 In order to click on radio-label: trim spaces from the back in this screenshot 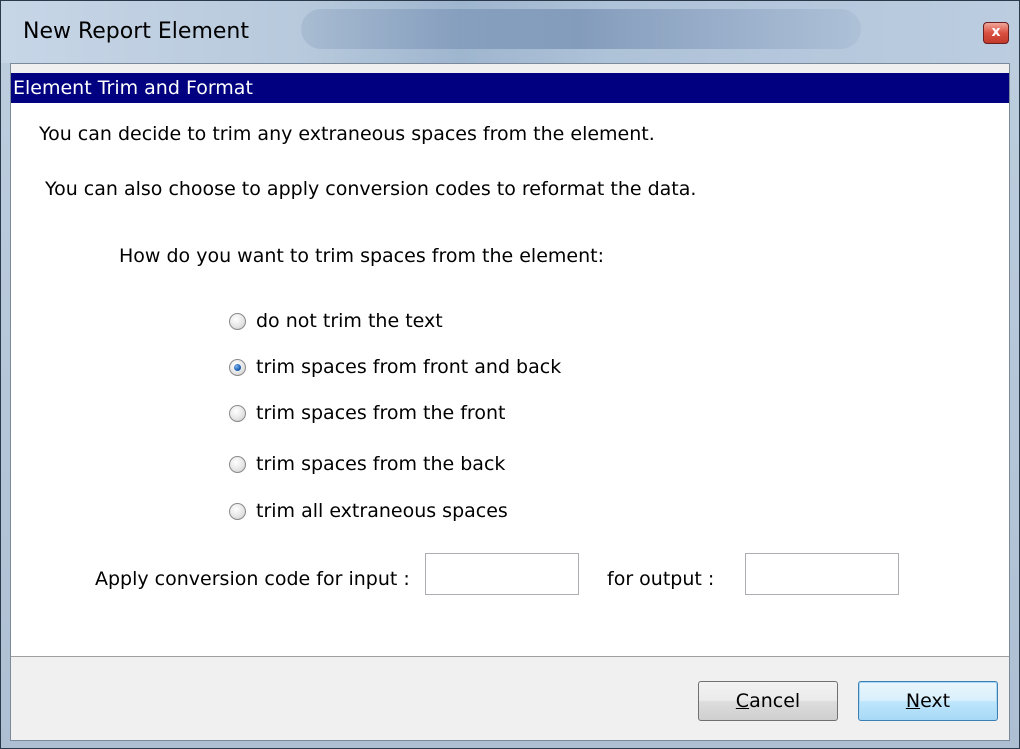, I will do `click(381, 464)`.